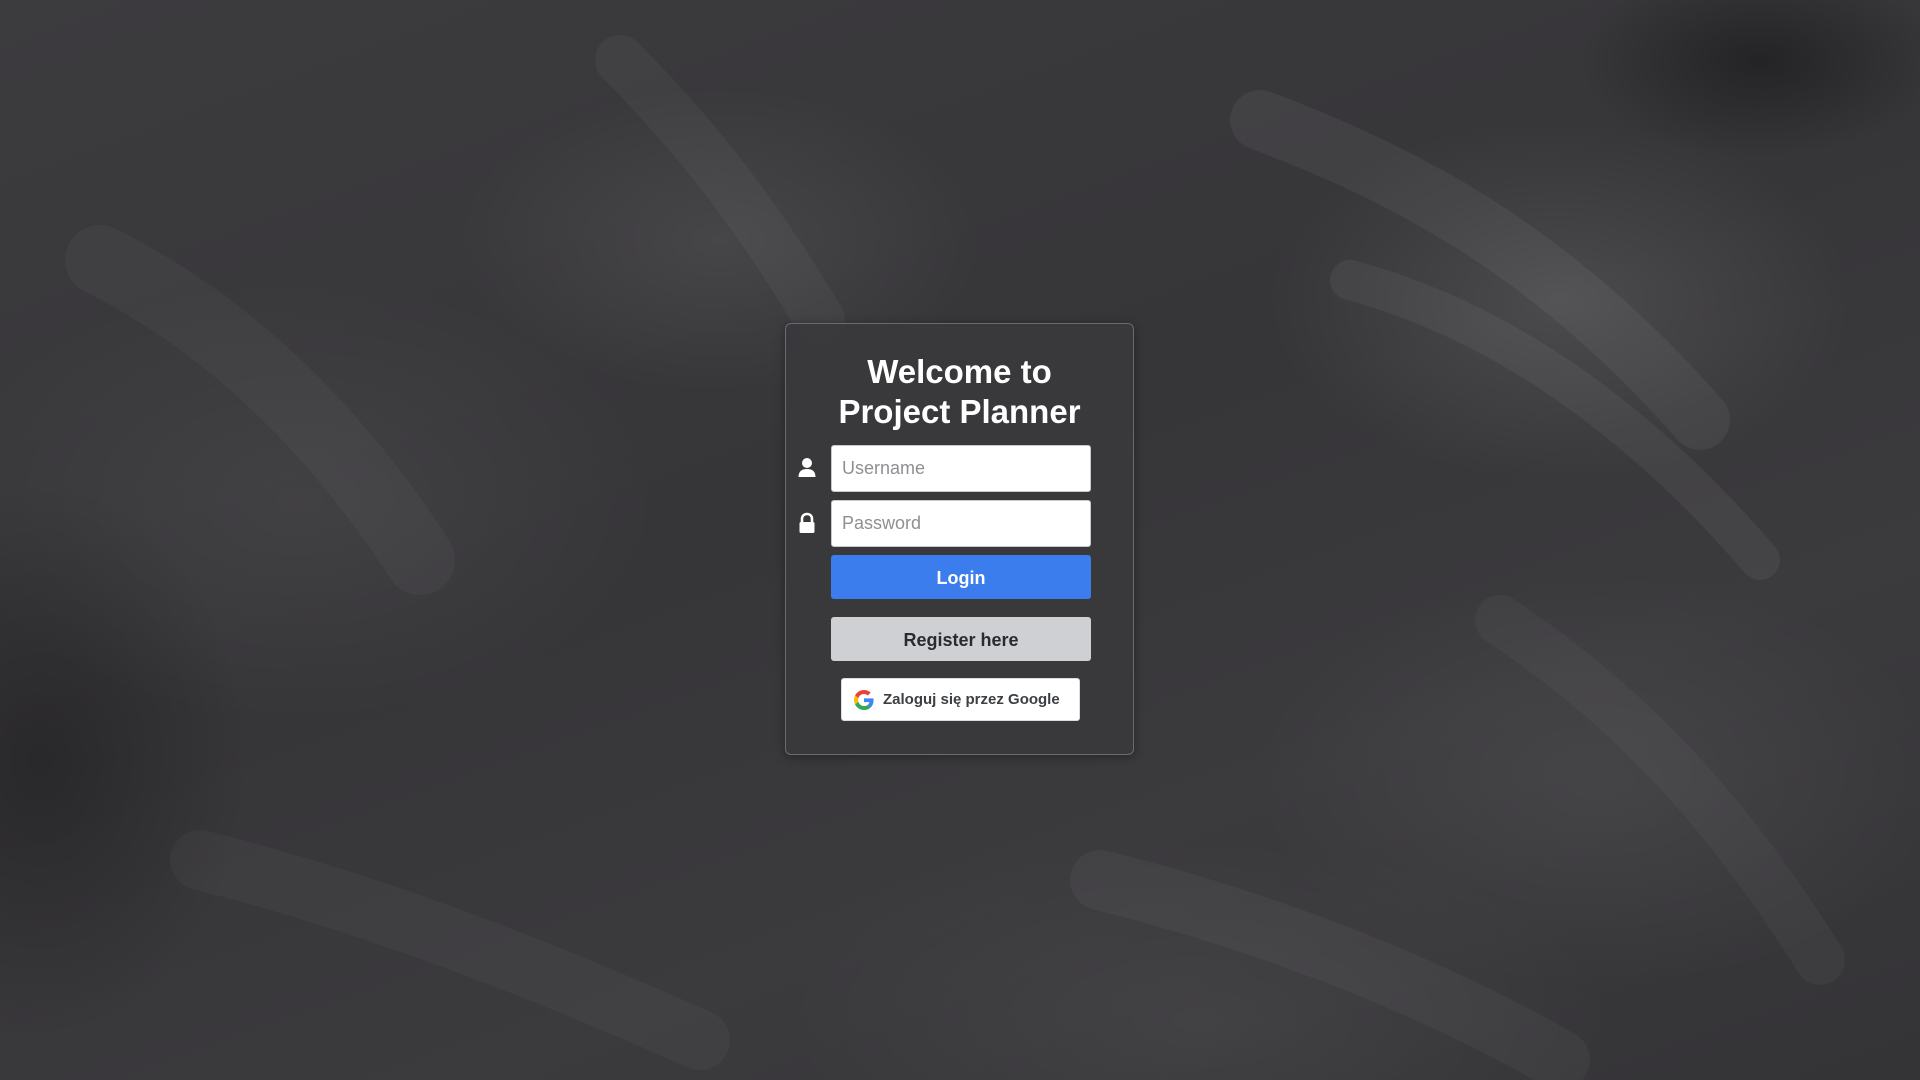 This screenshot has width=1920, height=1080. I want to click on page-title-line2: Project Planner, so click(959, 411).